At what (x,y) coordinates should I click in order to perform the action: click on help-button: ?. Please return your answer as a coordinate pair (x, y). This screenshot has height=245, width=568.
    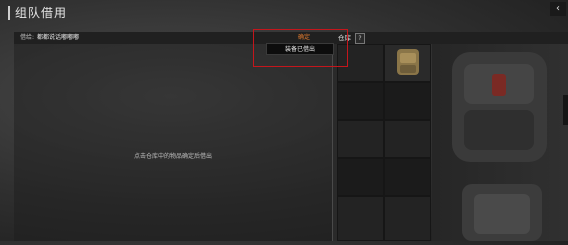
    Looking at the image, I should click on (360, 38).